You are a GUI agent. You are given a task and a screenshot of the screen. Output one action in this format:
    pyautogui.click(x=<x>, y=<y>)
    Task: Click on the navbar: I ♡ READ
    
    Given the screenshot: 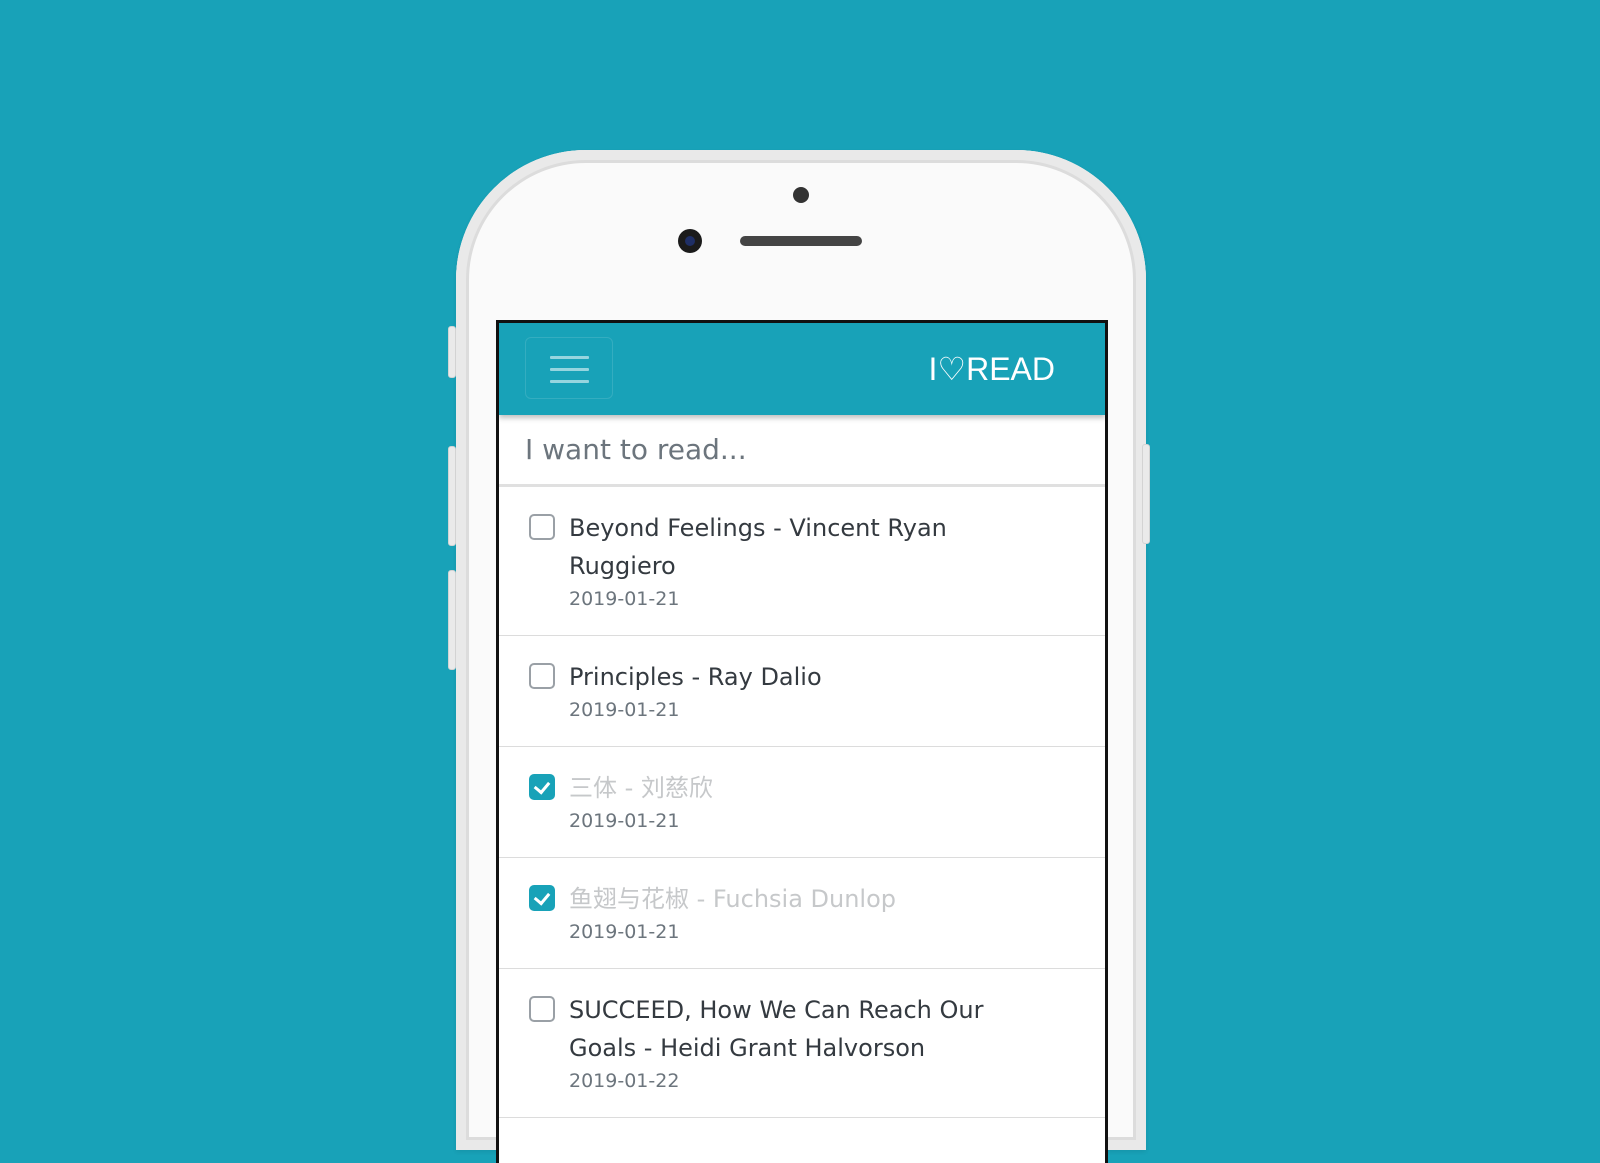 What is the action you would take?
    pyautogui.click(x=802, y=369)
    